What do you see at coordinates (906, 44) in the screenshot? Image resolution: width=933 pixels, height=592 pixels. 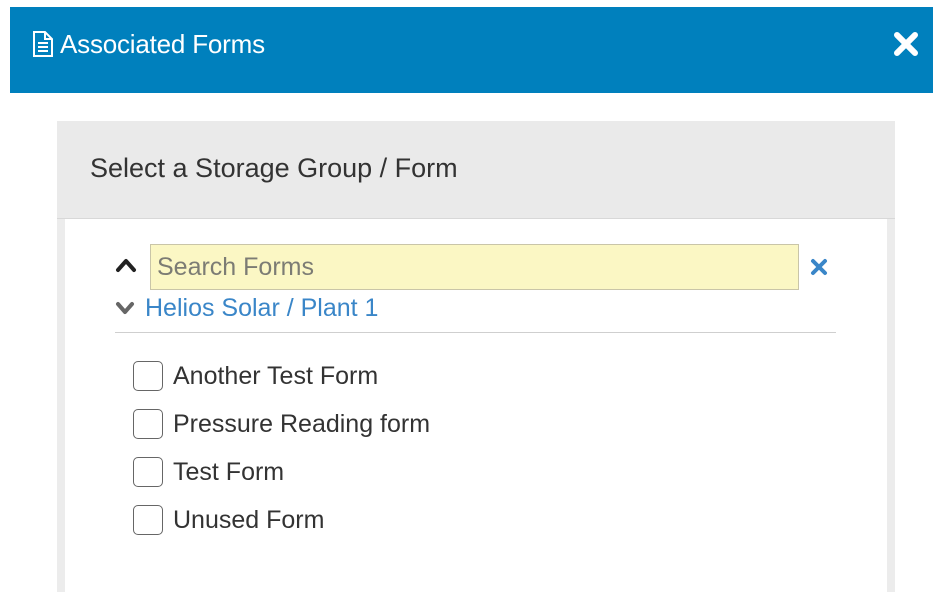 I see `close-icon` at bounding box center [906, 44].